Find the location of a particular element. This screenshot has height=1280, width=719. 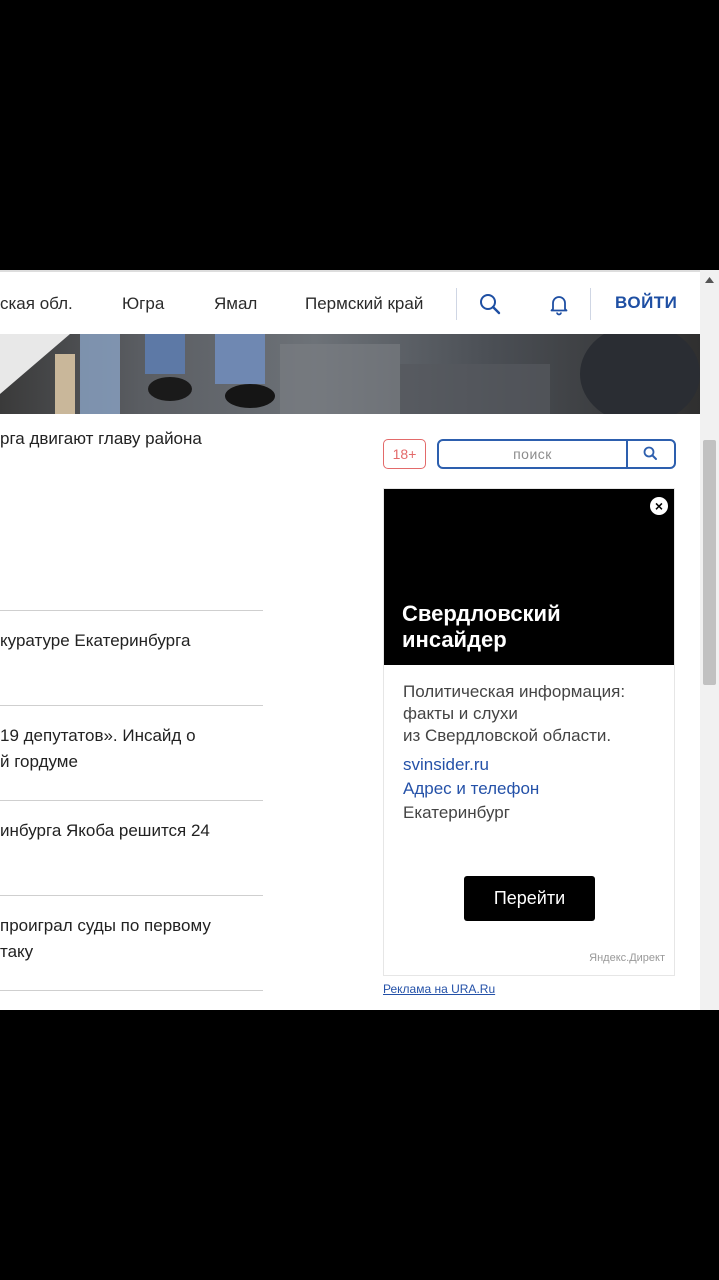

ad-cta-button: Перейти is located at coordinates (529, 898).